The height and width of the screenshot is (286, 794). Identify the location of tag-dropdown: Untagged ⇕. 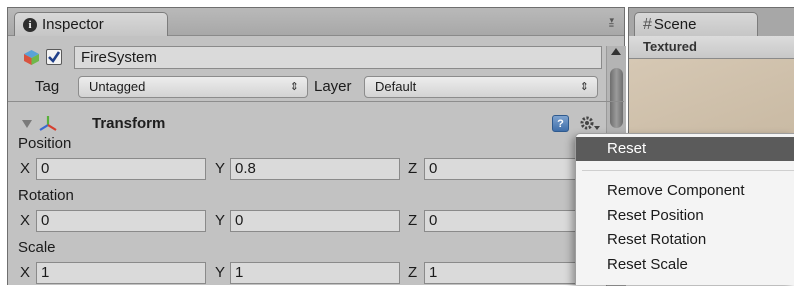
(193, 87).